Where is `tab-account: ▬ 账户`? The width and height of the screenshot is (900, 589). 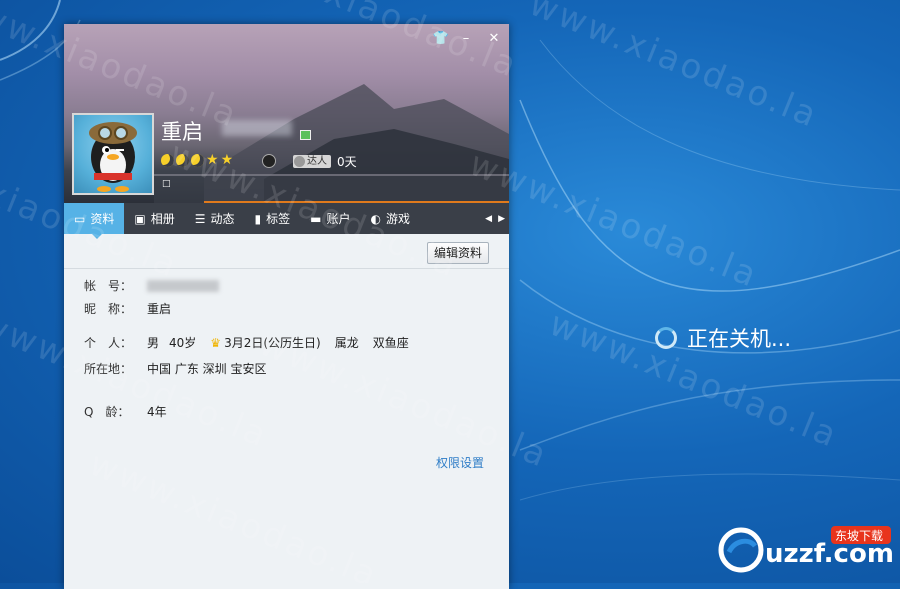
tab-account: ▬ 账户 is located at coordinates (330, 218).